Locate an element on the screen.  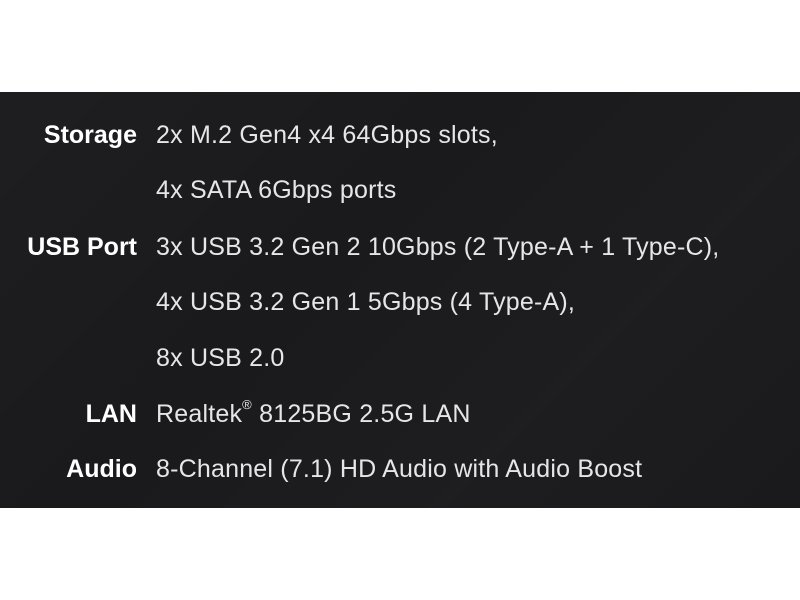
registered-mark: ® is located at coordinates (247, 404).